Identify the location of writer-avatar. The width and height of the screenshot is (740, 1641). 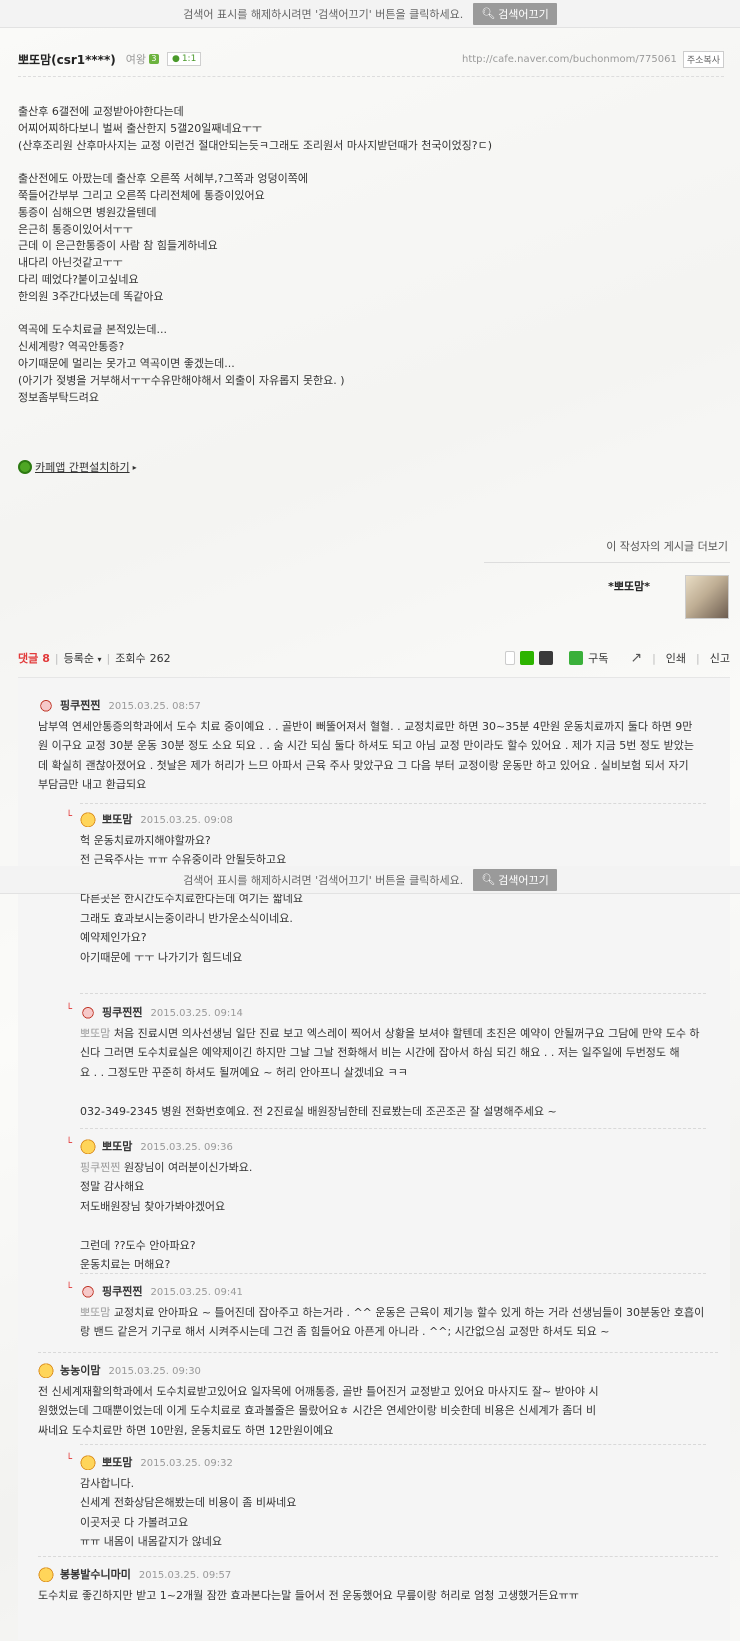
(707, 597).